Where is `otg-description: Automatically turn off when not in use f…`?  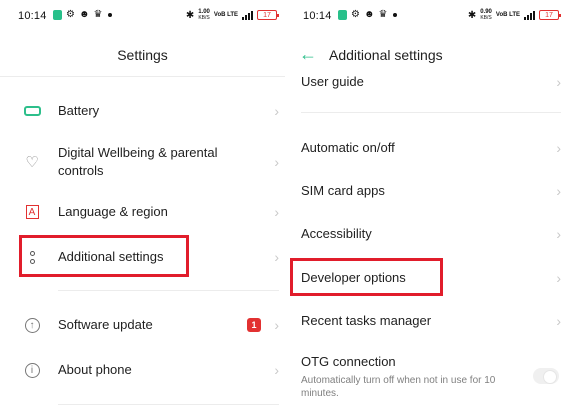
otg-description: Automatically turn off when not in use f… is located at coordinates (398, 387).